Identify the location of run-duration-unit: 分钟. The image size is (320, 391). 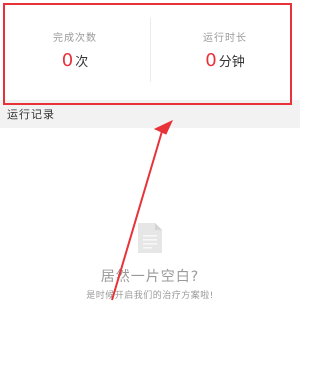
(231, 62).